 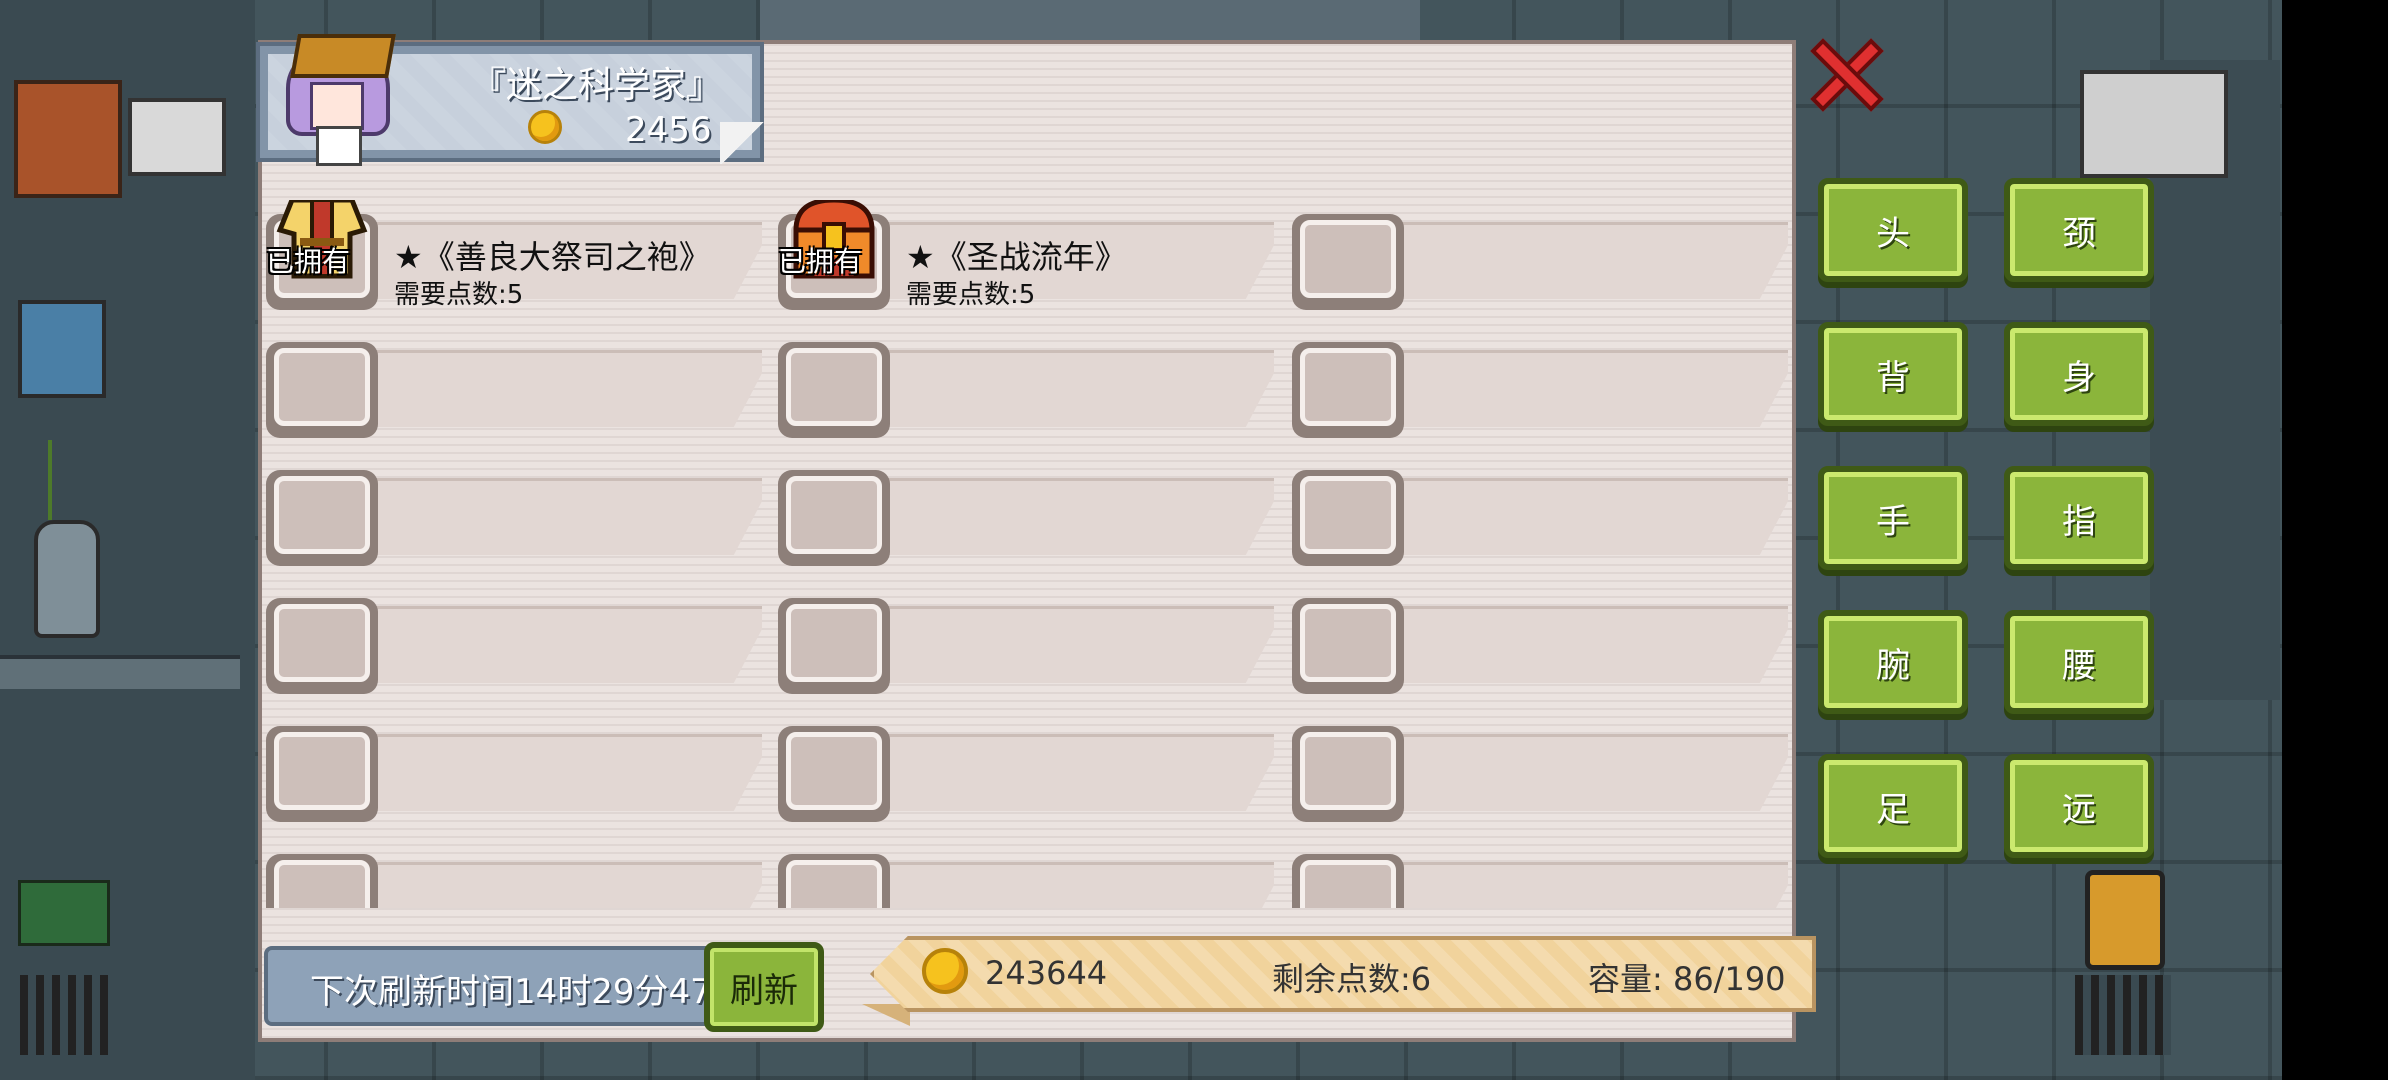 I want to click on close-button, so click(x=1846, y=74).